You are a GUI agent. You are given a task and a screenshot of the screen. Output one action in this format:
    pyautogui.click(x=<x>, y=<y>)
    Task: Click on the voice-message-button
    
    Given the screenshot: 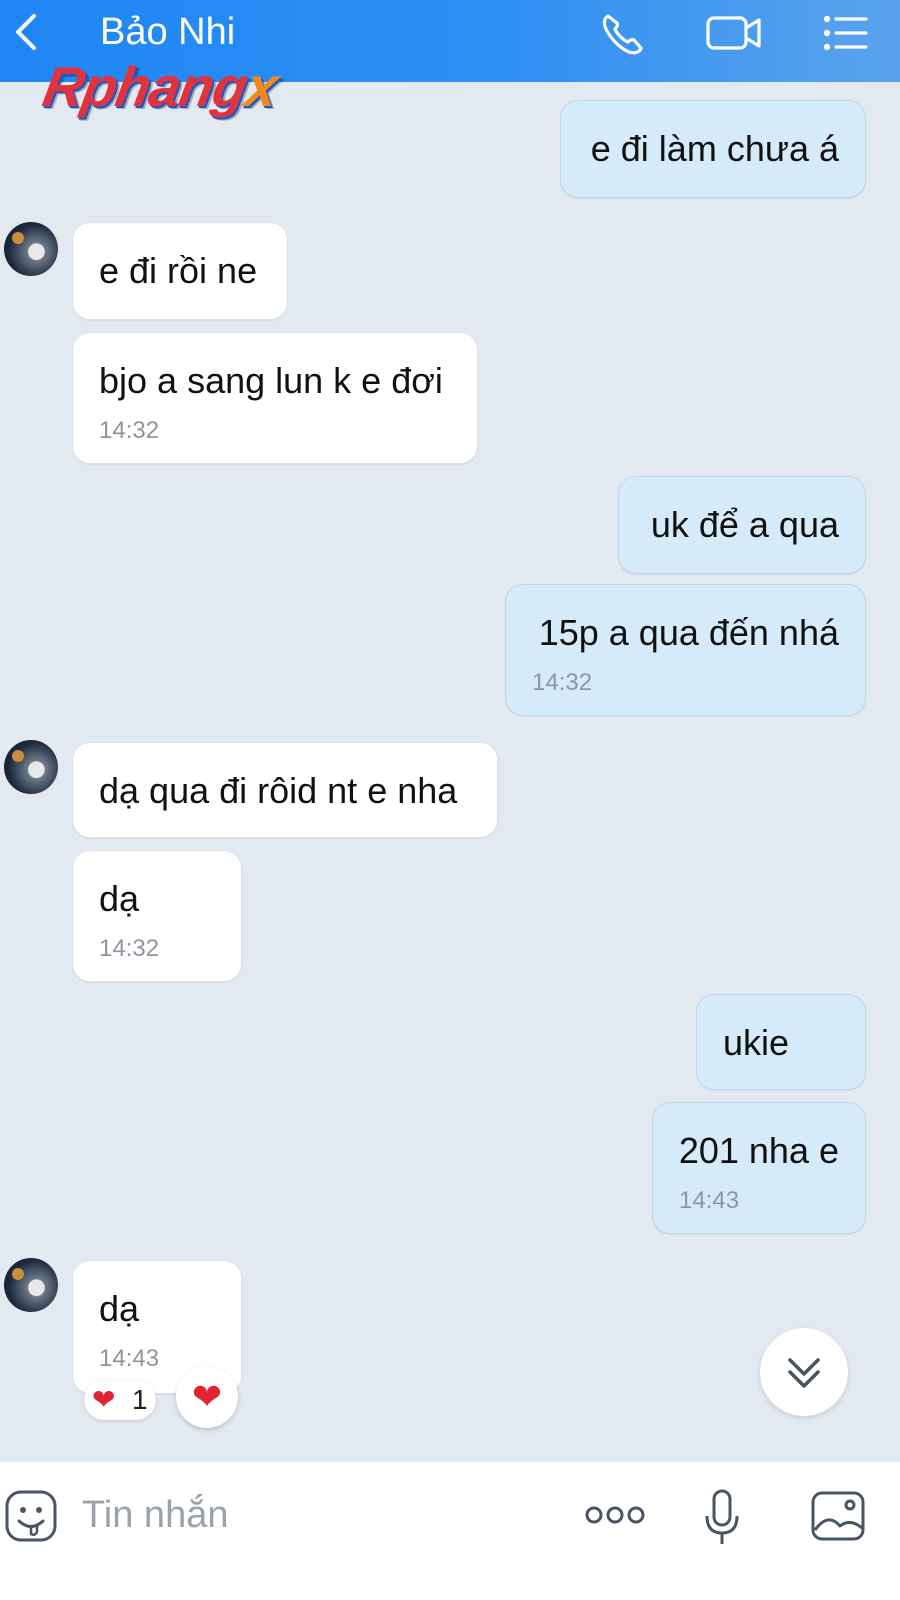 What is the action you would take?
    pyautogui.click(x=722, y=1518)
    